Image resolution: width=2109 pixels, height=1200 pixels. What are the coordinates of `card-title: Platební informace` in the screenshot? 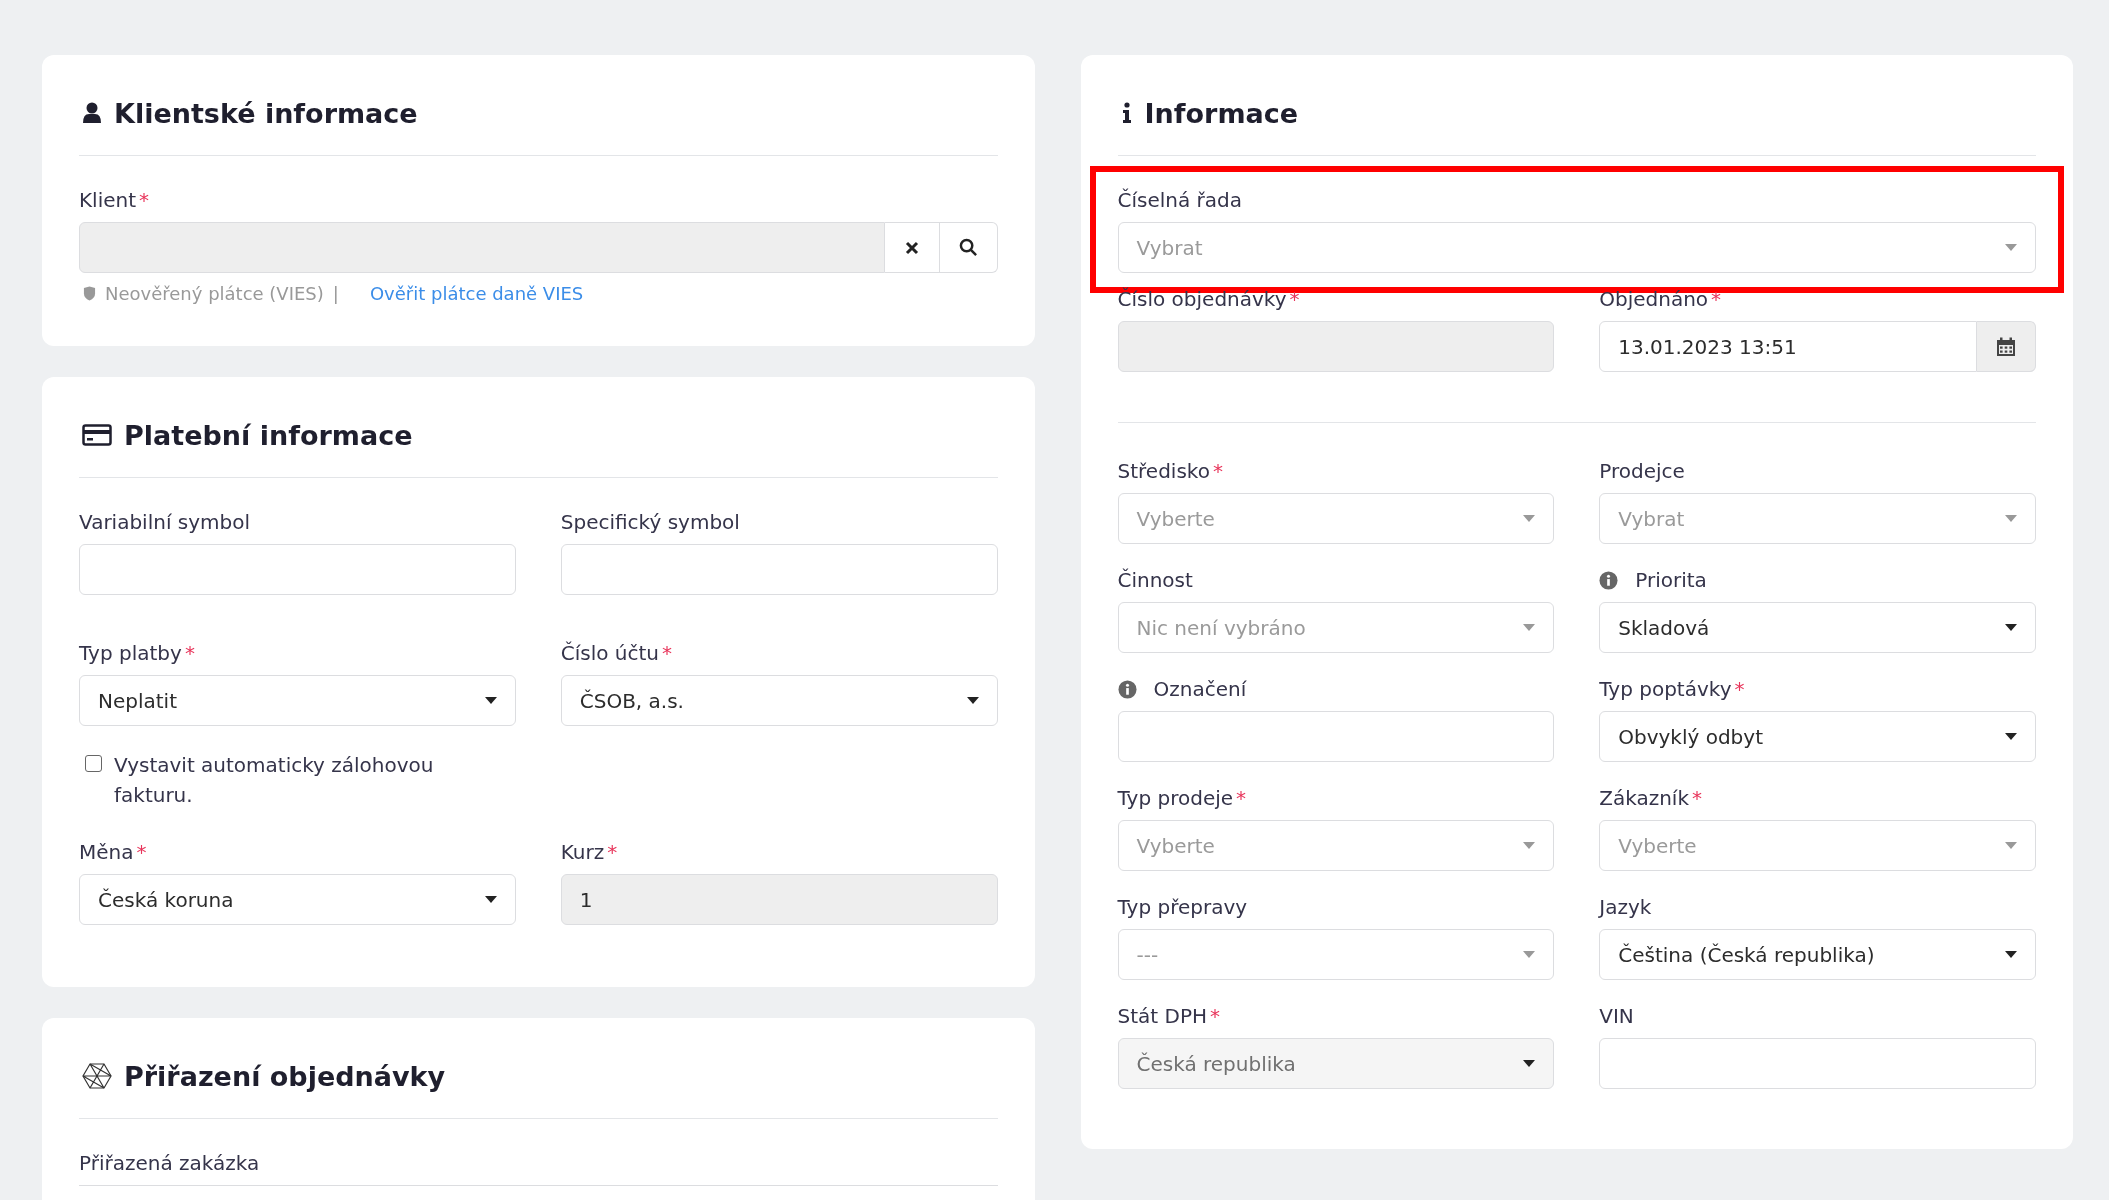 It's located at (268, 435).